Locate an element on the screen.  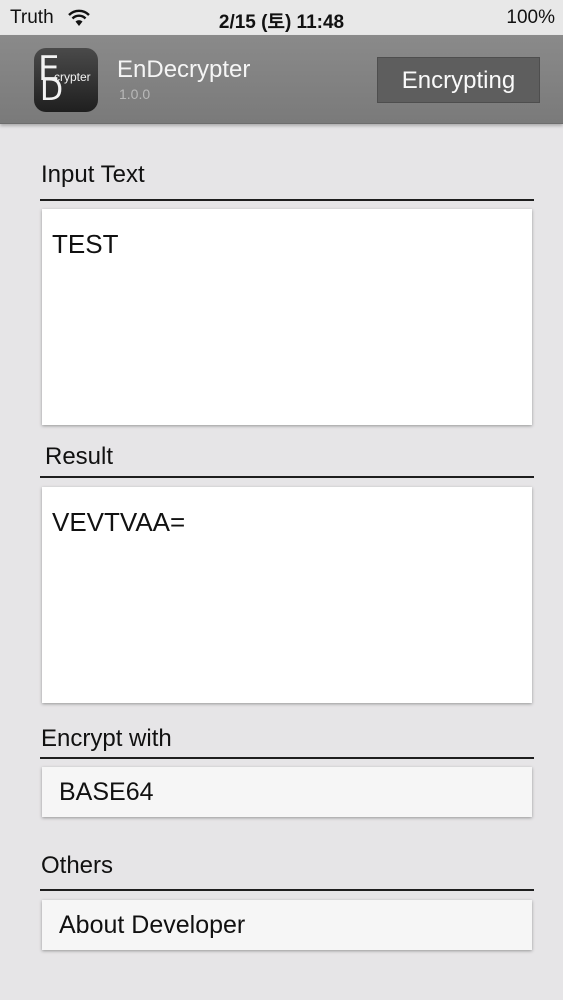
app-logo: E D crypter is located at coordinates (66, 80).